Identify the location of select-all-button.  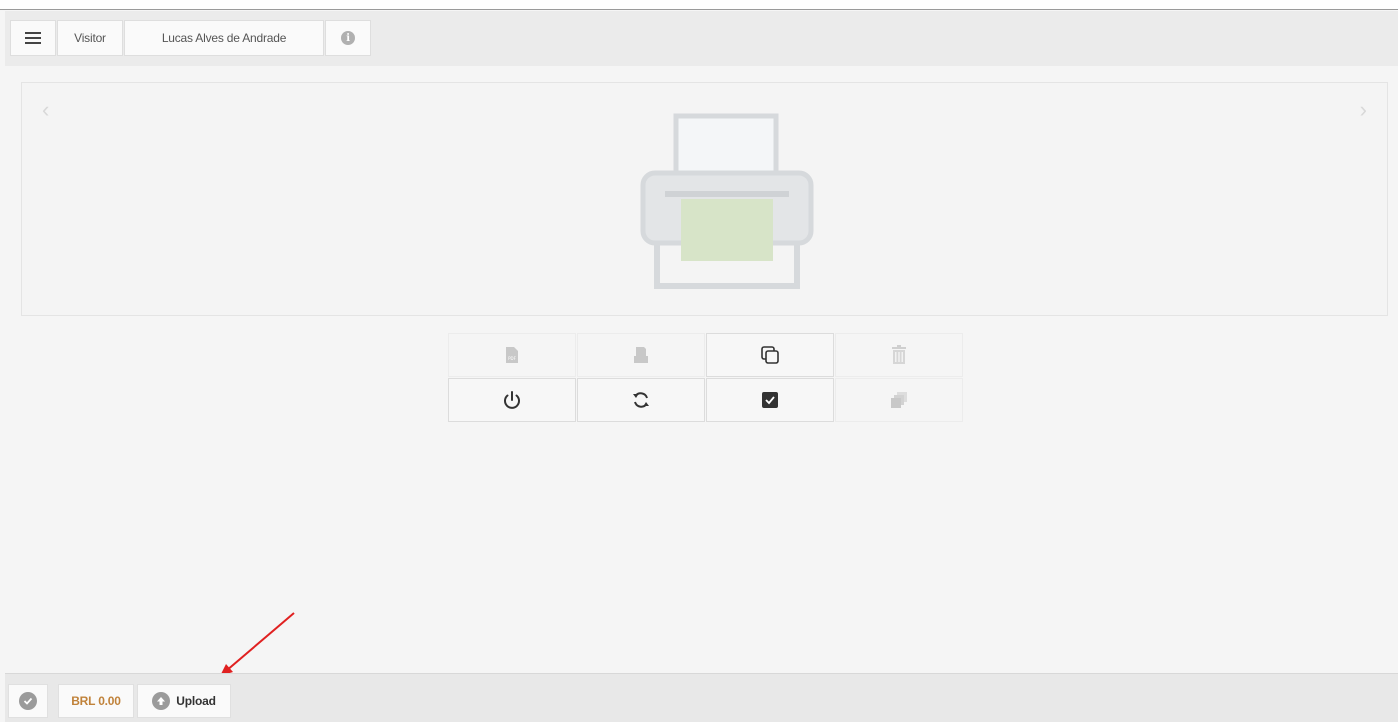
(770, 400).